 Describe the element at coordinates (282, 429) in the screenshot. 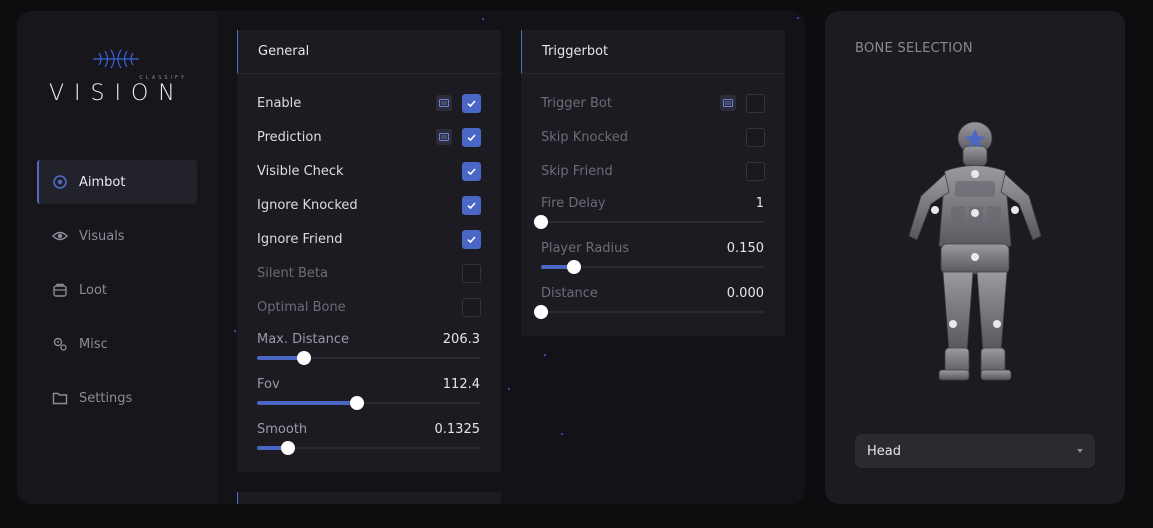

I see `slider-label: Smooth` at that location.